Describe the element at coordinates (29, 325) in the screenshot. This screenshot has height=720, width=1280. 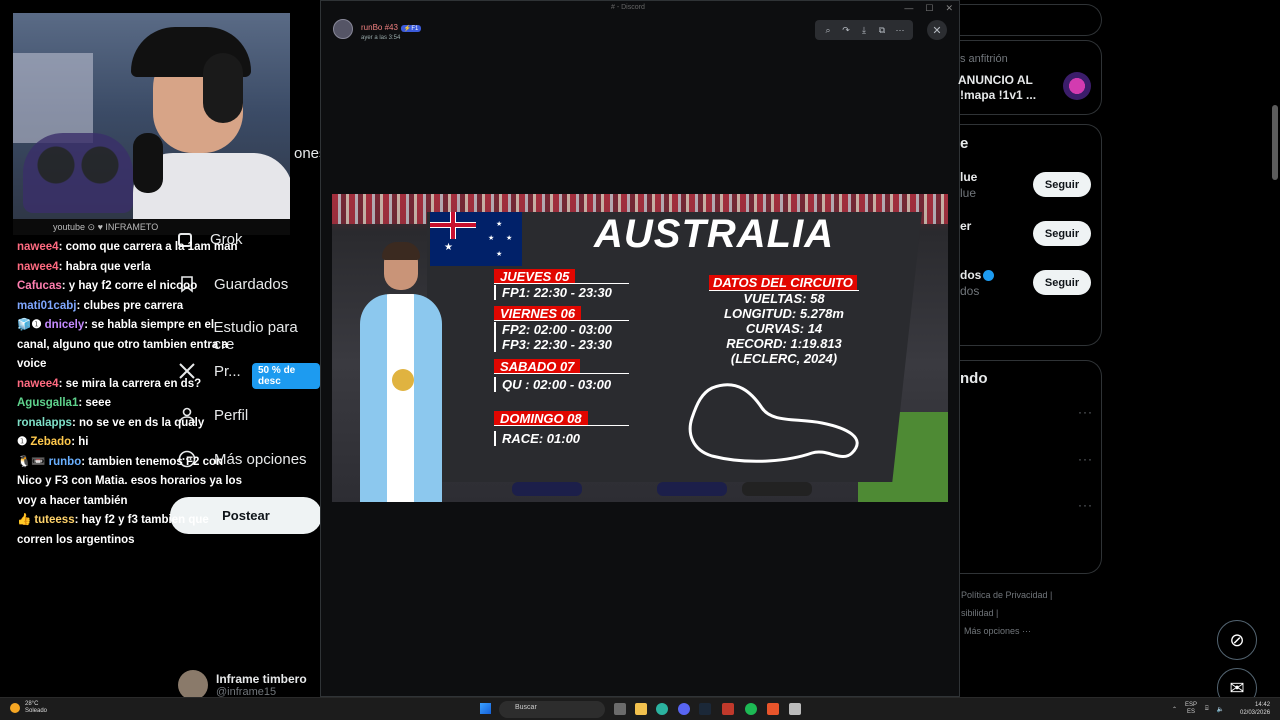
I see `chat-badge-icon: 🧊❶` at that location.